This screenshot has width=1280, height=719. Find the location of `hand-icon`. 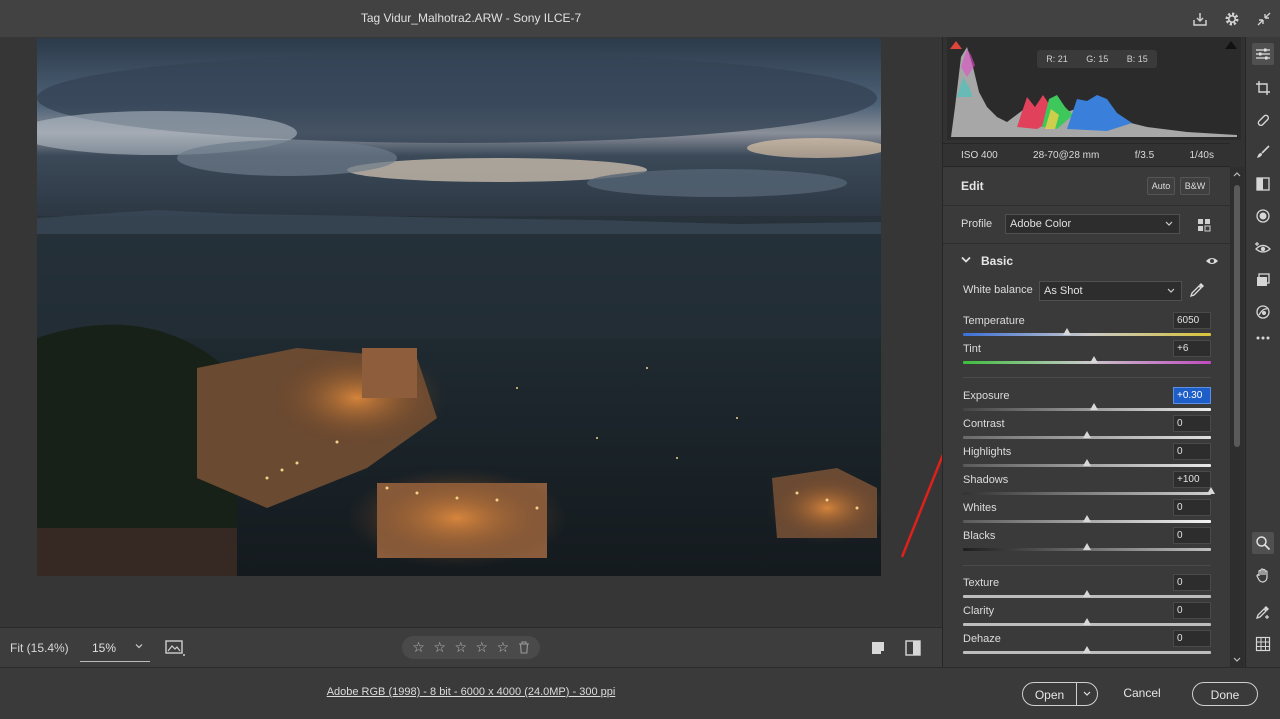

hand-icon is located at coordinates (1263, 575).